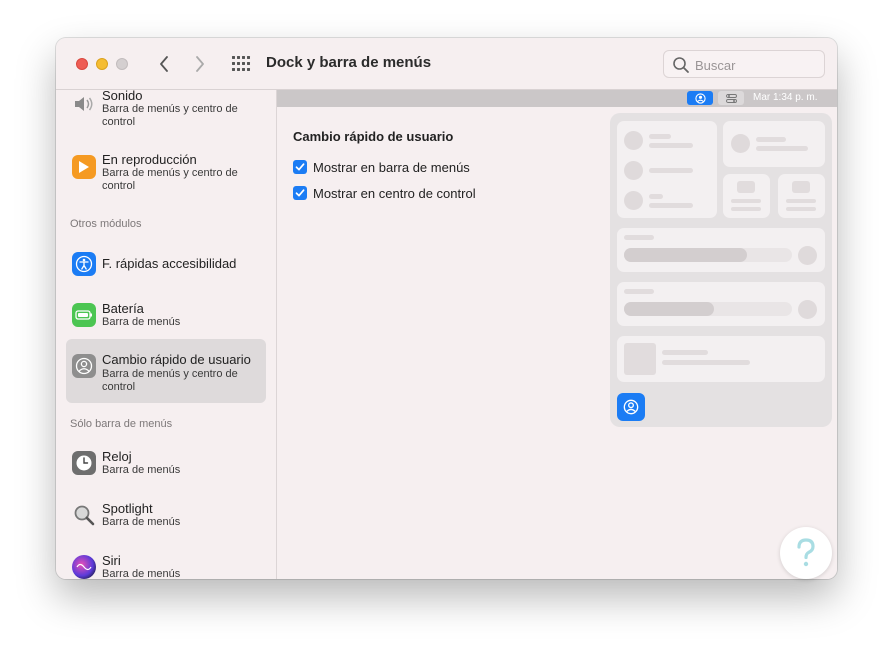  I want to click on help-button, so click(806, 553).